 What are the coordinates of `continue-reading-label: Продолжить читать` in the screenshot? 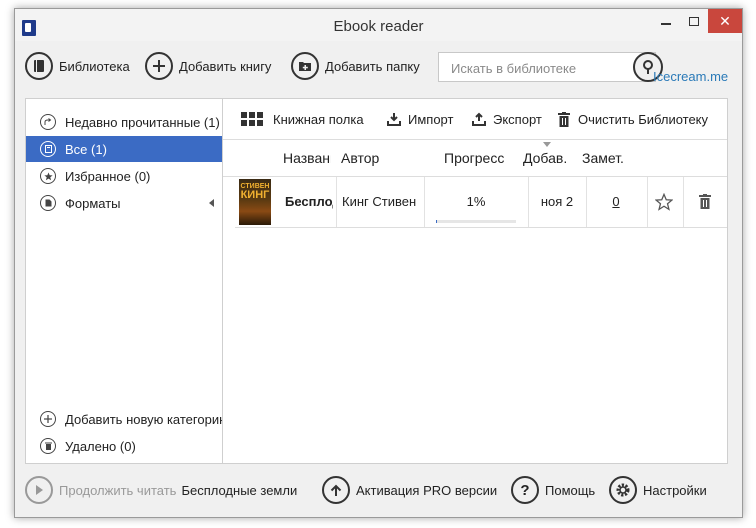 It's located at (118, 490).